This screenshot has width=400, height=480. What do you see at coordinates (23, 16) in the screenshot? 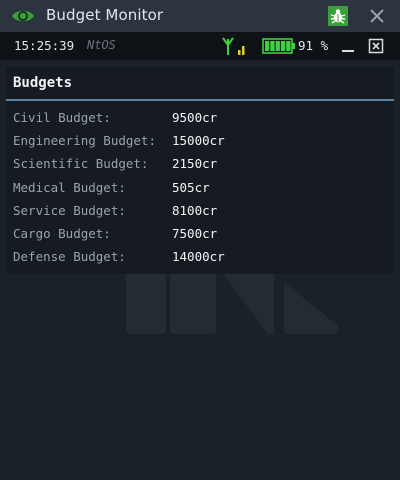
I see `eye-icon` at bounding box center [23, 16].